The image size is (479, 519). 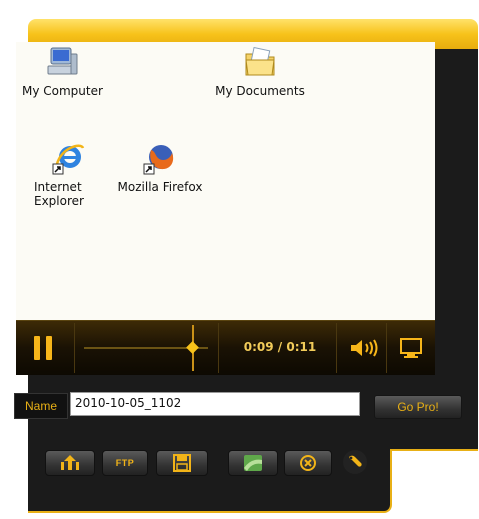 What do you see at coordinates (68, 159) in the screenshot?
I see `internet-explorer-icon` at bounding box center [68, 159].